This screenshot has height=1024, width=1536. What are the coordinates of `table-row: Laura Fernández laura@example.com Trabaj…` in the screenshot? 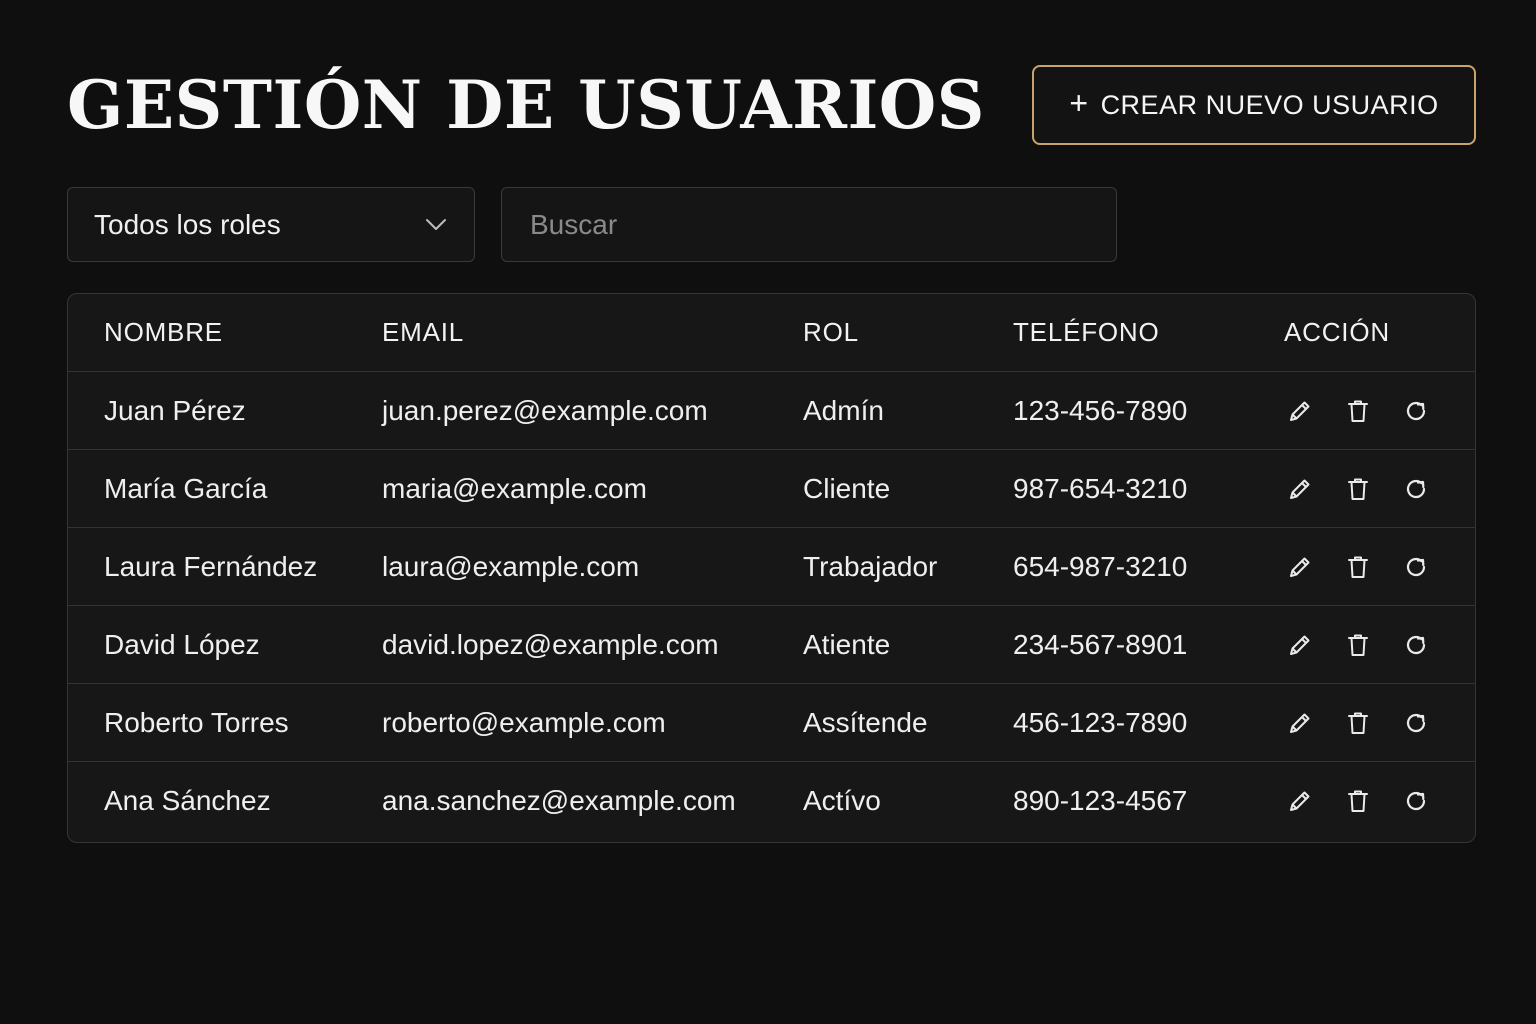 It's located at (771, 567).